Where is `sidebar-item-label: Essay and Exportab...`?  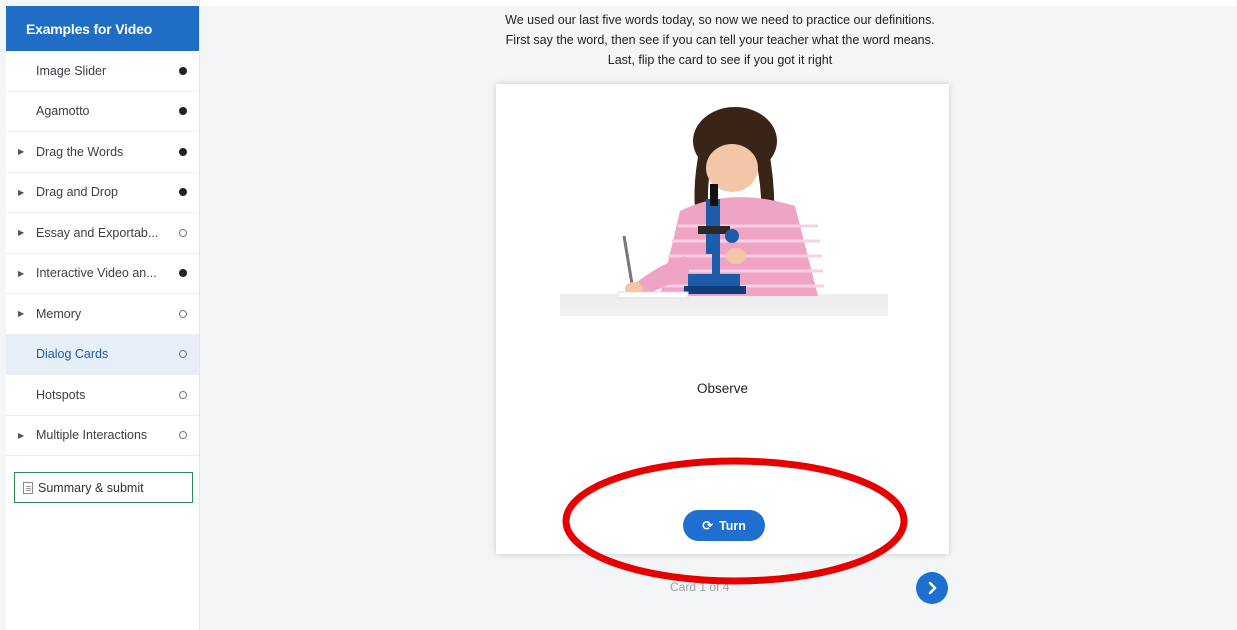
sidebar-item-label: Essay and Exportab... is located at coordinates (97, 232).